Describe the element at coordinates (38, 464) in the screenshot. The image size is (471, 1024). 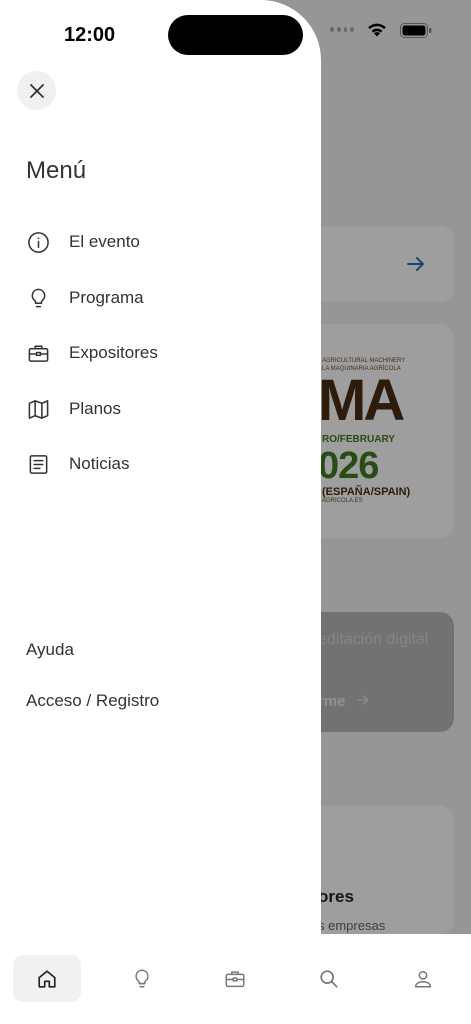
I see `newspaper-icon` at that location.